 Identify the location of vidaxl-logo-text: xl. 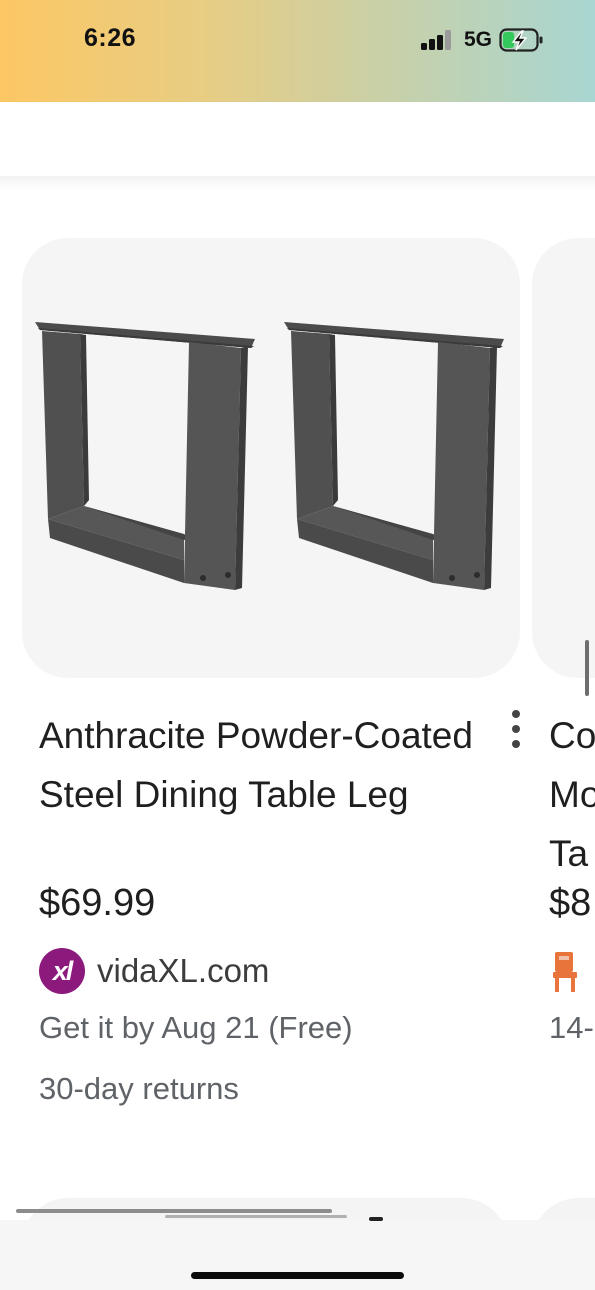
(63, 970).